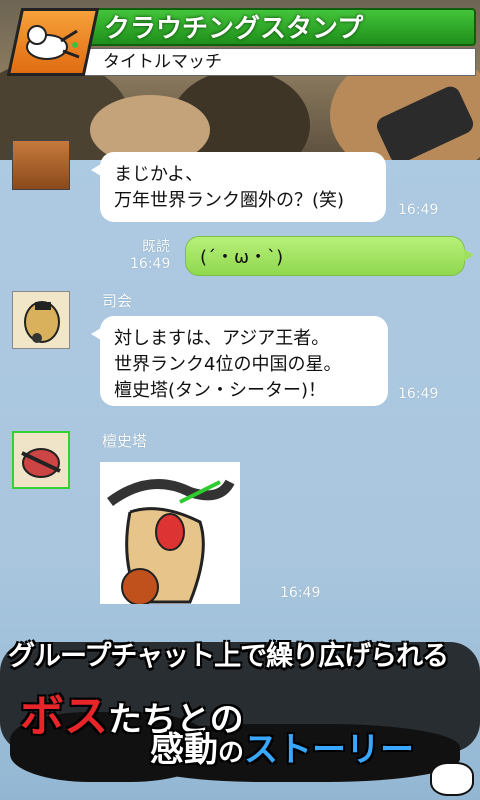 Image resolution: width=480 pixels, height=800 pixels. I want to click on crouching-man-icon, so click(53, 42).